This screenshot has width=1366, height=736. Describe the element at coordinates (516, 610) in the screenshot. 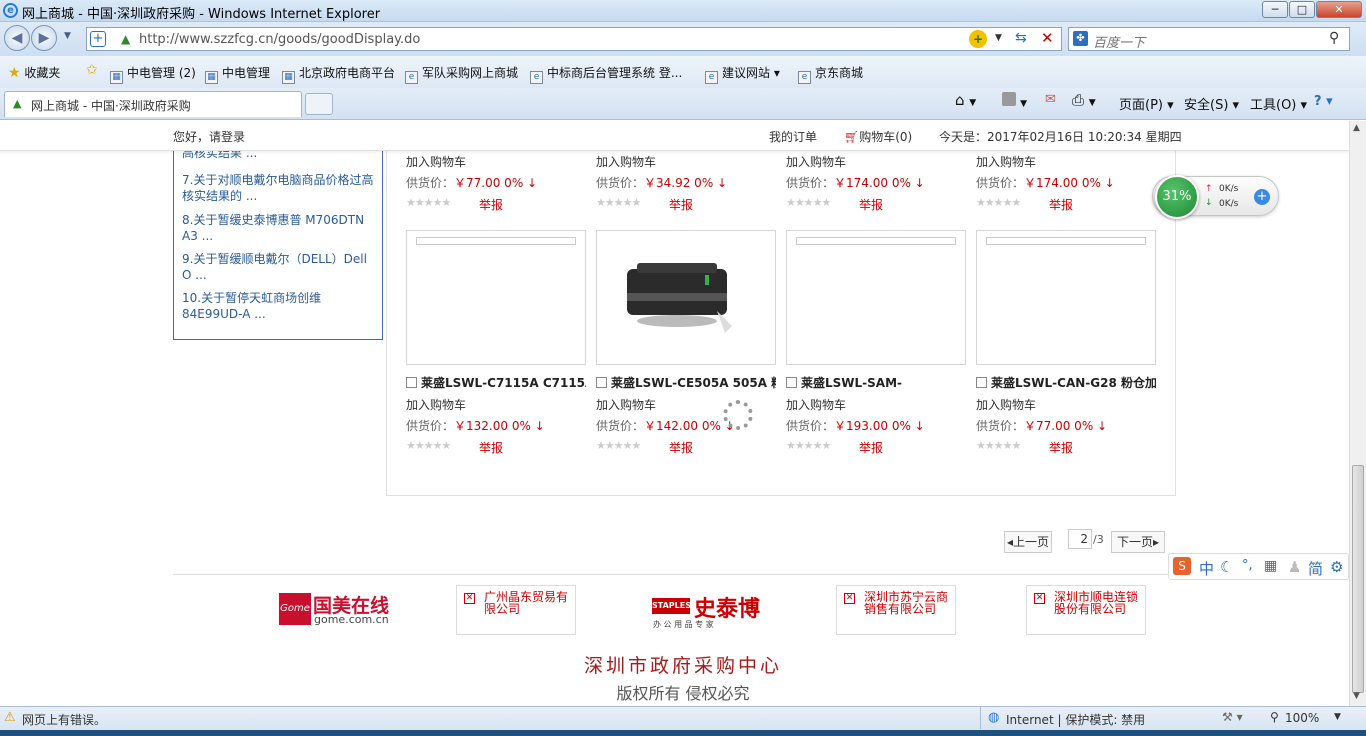

I see `partner-logo-broken: ✕ 广州晶东贸易有限公司` at that location.